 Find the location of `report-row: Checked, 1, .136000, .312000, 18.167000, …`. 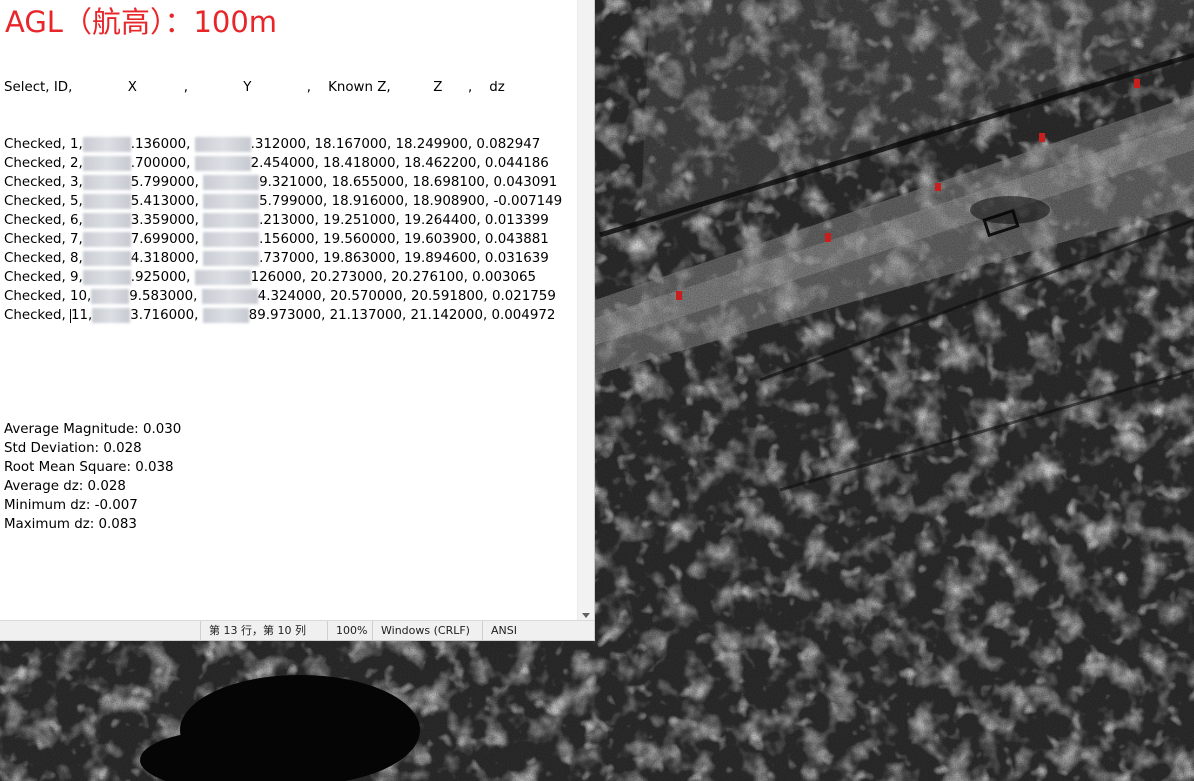

report-row: Checked, 1, .136000, .312000, 18.167000, … is located at coordinates (290, 144).